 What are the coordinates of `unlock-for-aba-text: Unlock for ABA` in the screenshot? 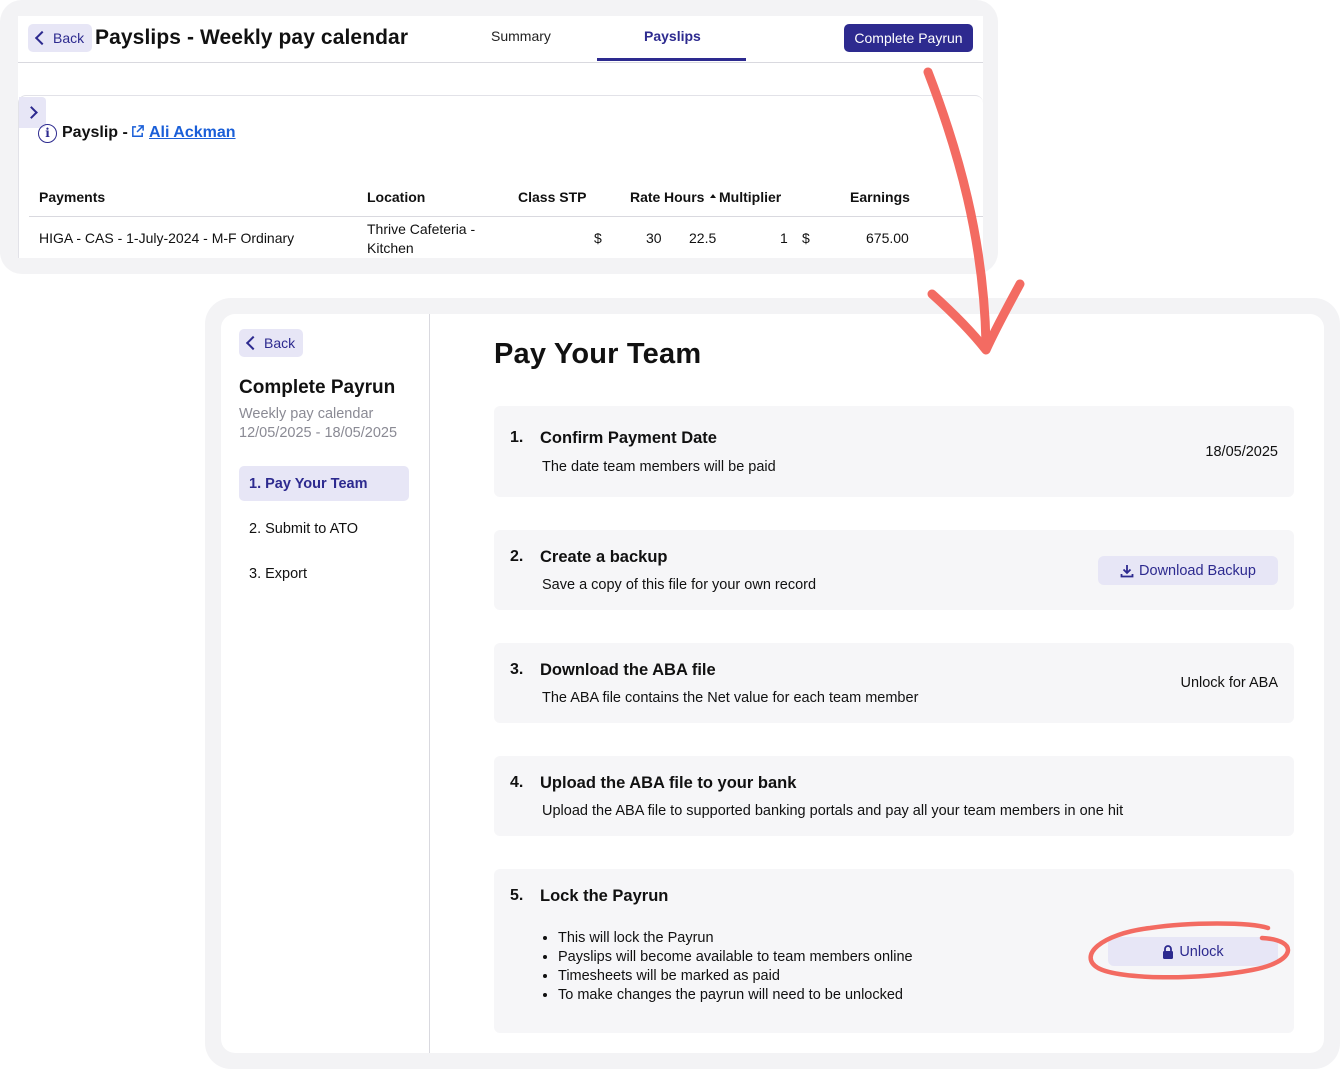 It's located at (1229, 683).